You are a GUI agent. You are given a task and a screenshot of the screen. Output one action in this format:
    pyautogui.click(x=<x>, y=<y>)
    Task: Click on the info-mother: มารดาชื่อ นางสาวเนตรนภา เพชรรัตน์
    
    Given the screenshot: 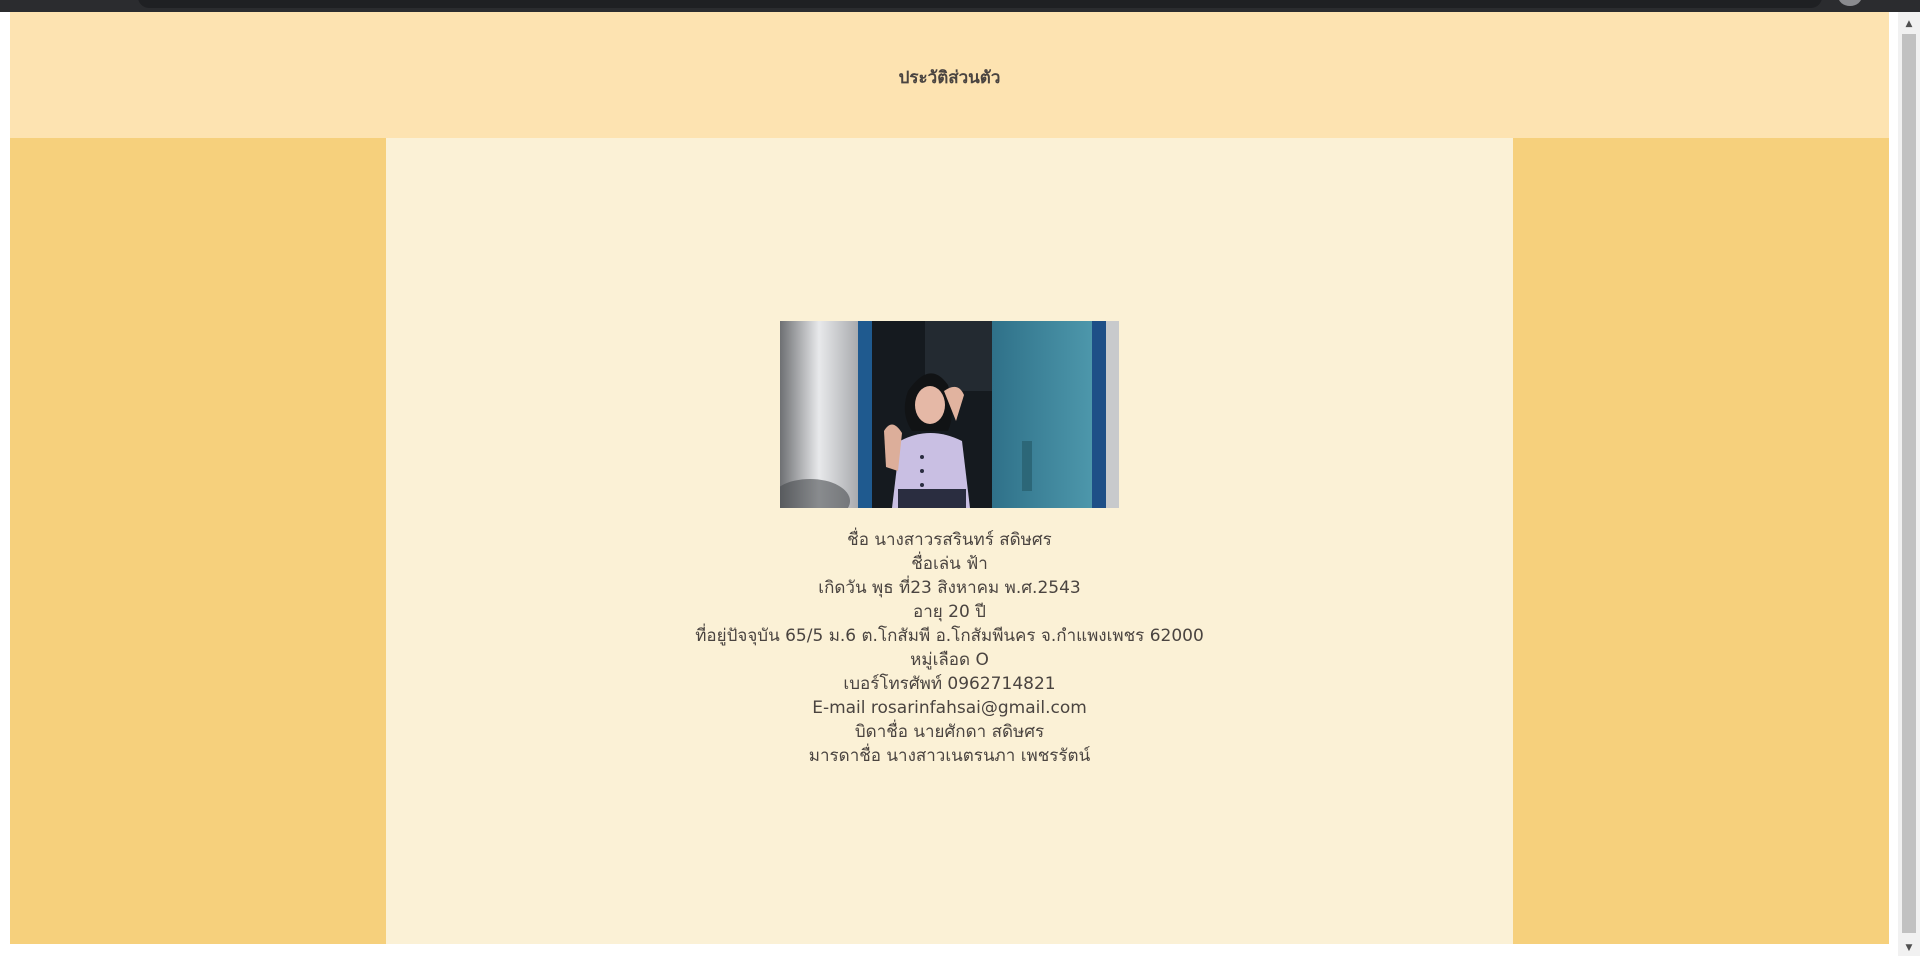 What is the action you would take?
    pyautogui.click(x=949, y=756)
    